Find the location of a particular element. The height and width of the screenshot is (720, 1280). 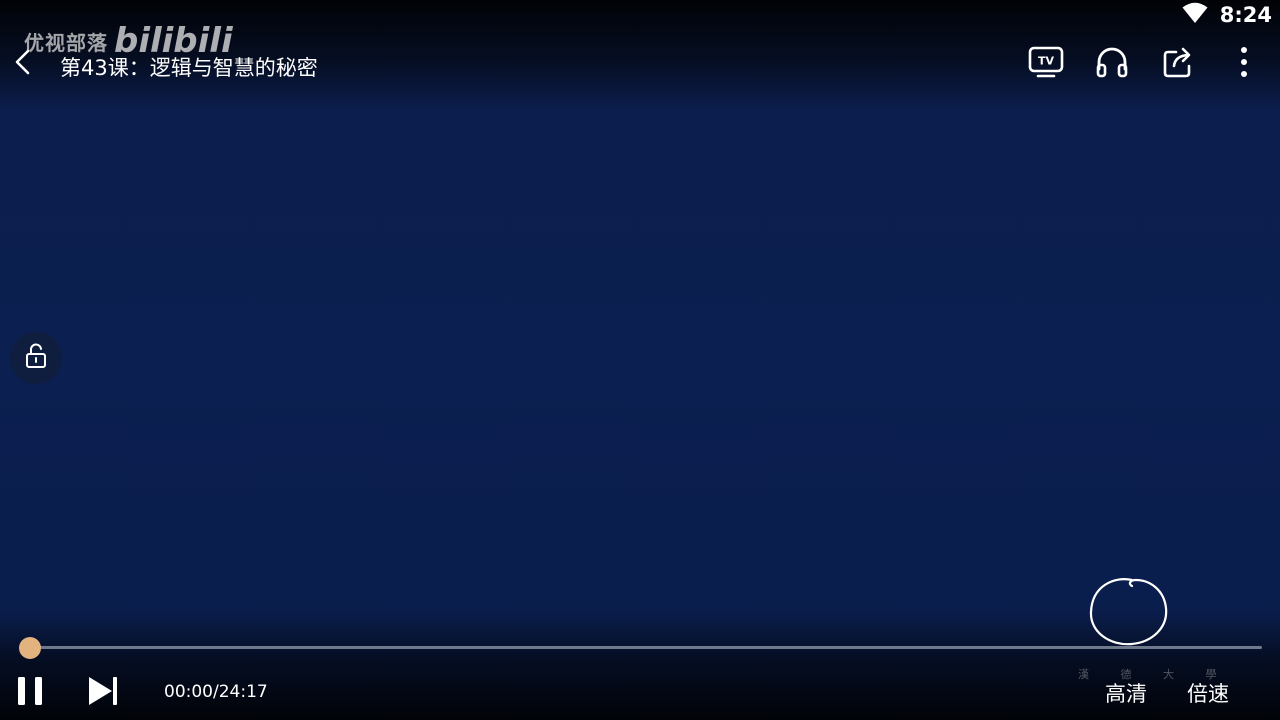

unlock-icon is located at coordinates (36, 358).